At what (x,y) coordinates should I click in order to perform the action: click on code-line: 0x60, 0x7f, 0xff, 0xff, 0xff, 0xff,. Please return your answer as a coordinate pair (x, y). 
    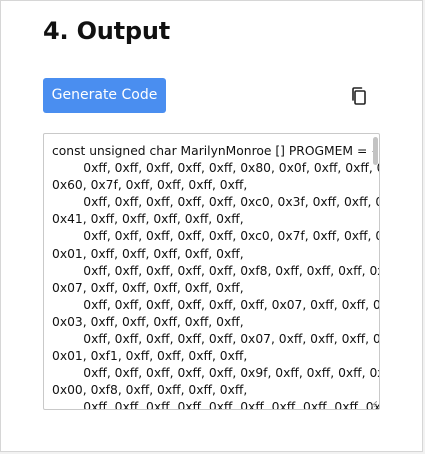
    Looking at the image, I should click on (150, 185).